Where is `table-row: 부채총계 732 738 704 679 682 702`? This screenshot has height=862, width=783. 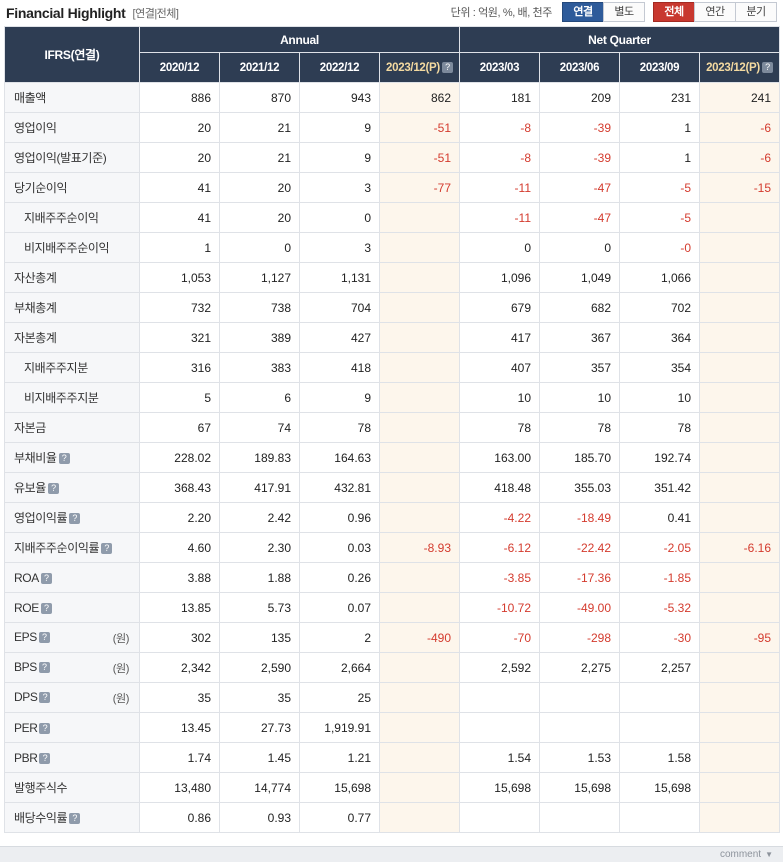
table-row: 부채총계 732 738 704 679 682 702 is located at coordinates (392, 307).